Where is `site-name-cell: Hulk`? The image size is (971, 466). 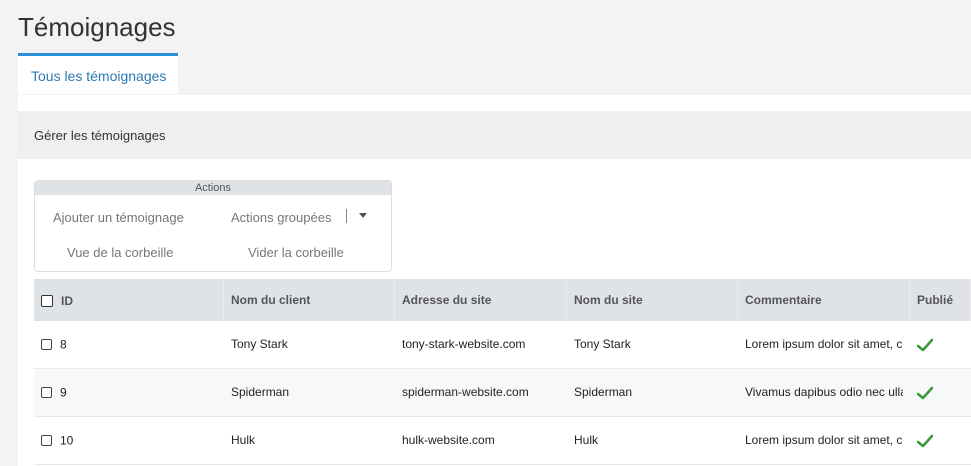 site-name-cell: Hulk is located at coordinates (586, 440).